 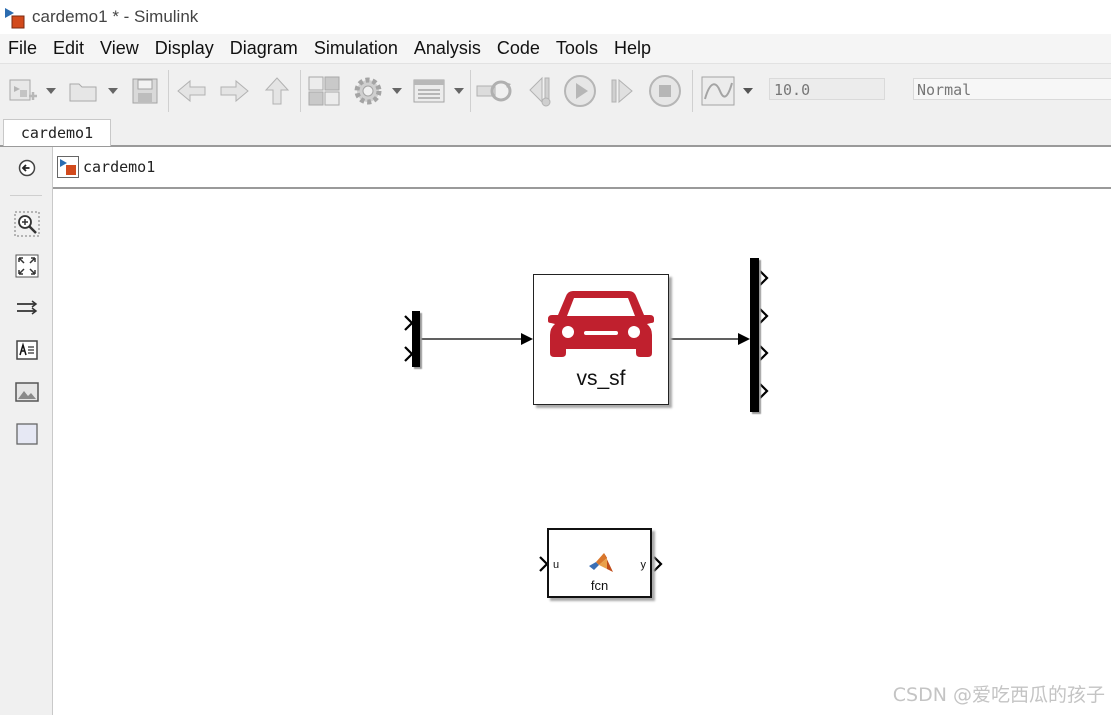 What do you see at coordinates (119, 167) in the screenshot?
I see `breadcrumb-model-name: cardemo1` at bounding box center [119, 167].